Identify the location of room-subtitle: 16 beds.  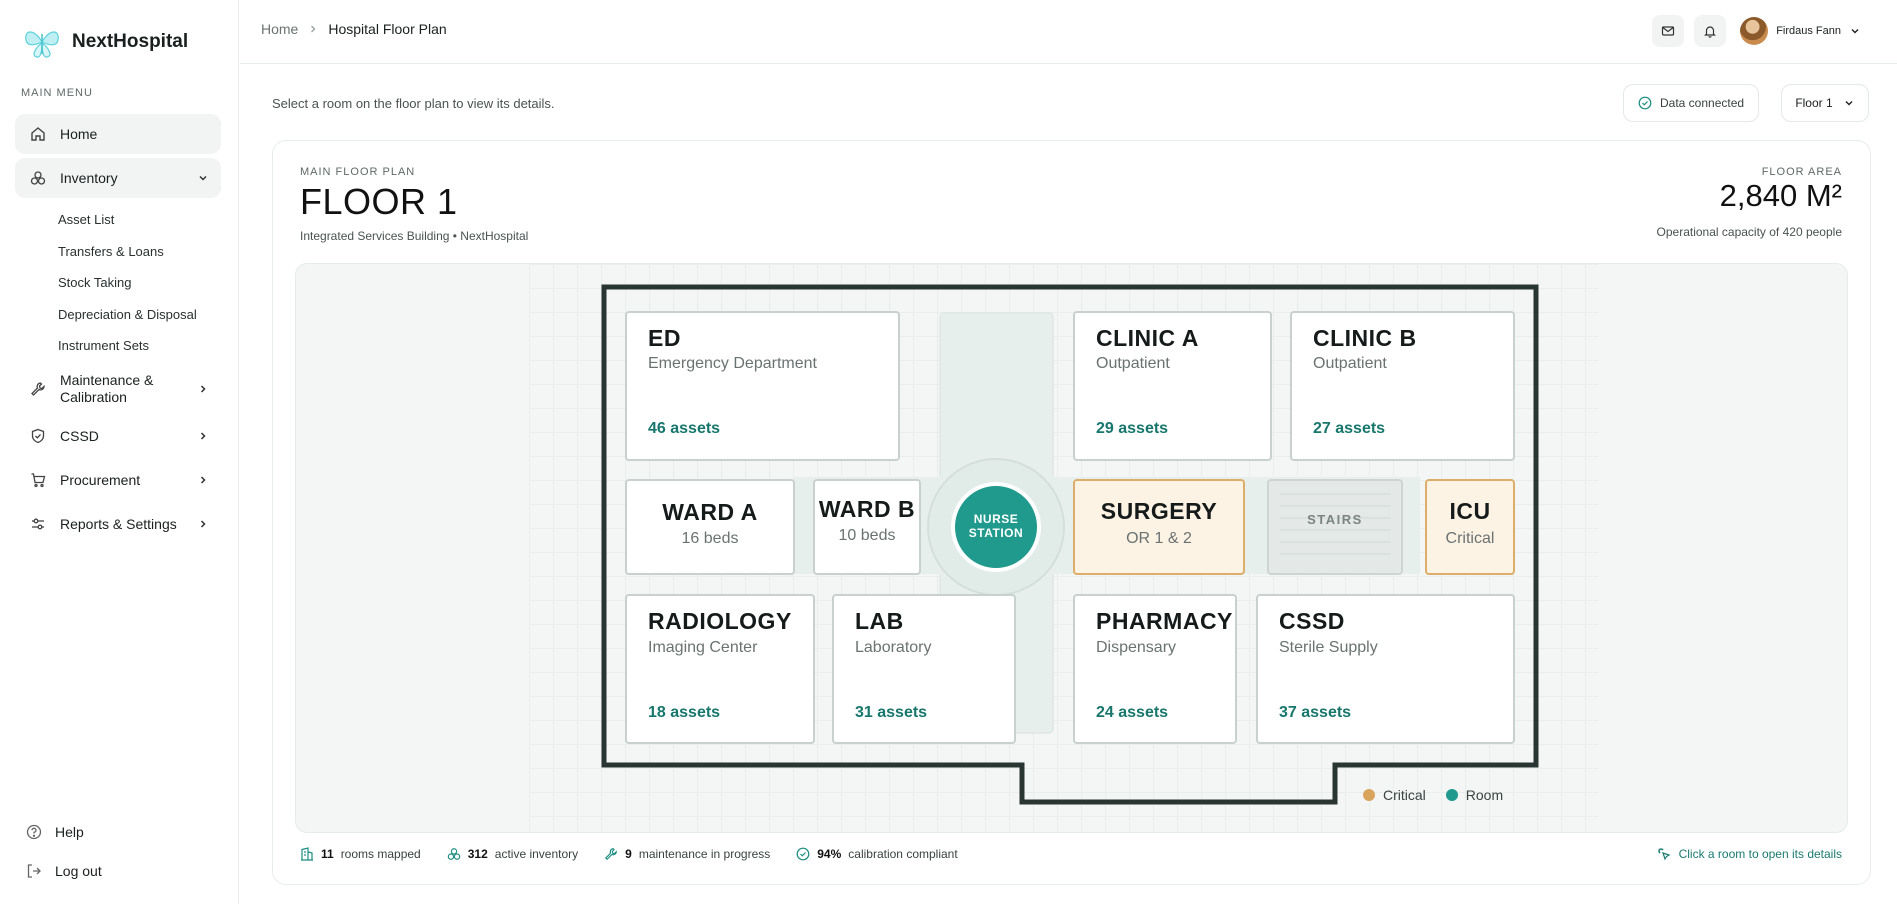
(710, 538).